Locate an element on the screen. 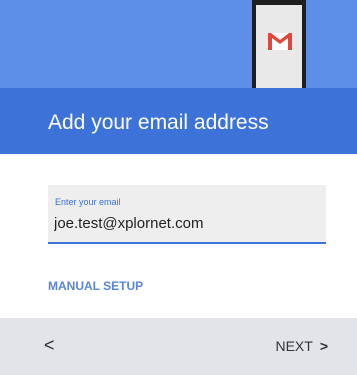 The image size is (357, 375). email-field: Enter your email is located at coordinates (187, 214).